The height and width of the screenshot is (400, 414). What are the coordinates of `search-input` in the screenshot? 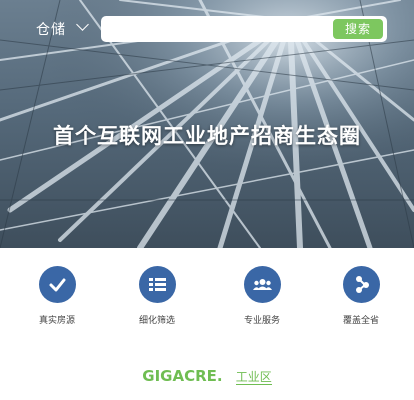 It's located at (211, 29).